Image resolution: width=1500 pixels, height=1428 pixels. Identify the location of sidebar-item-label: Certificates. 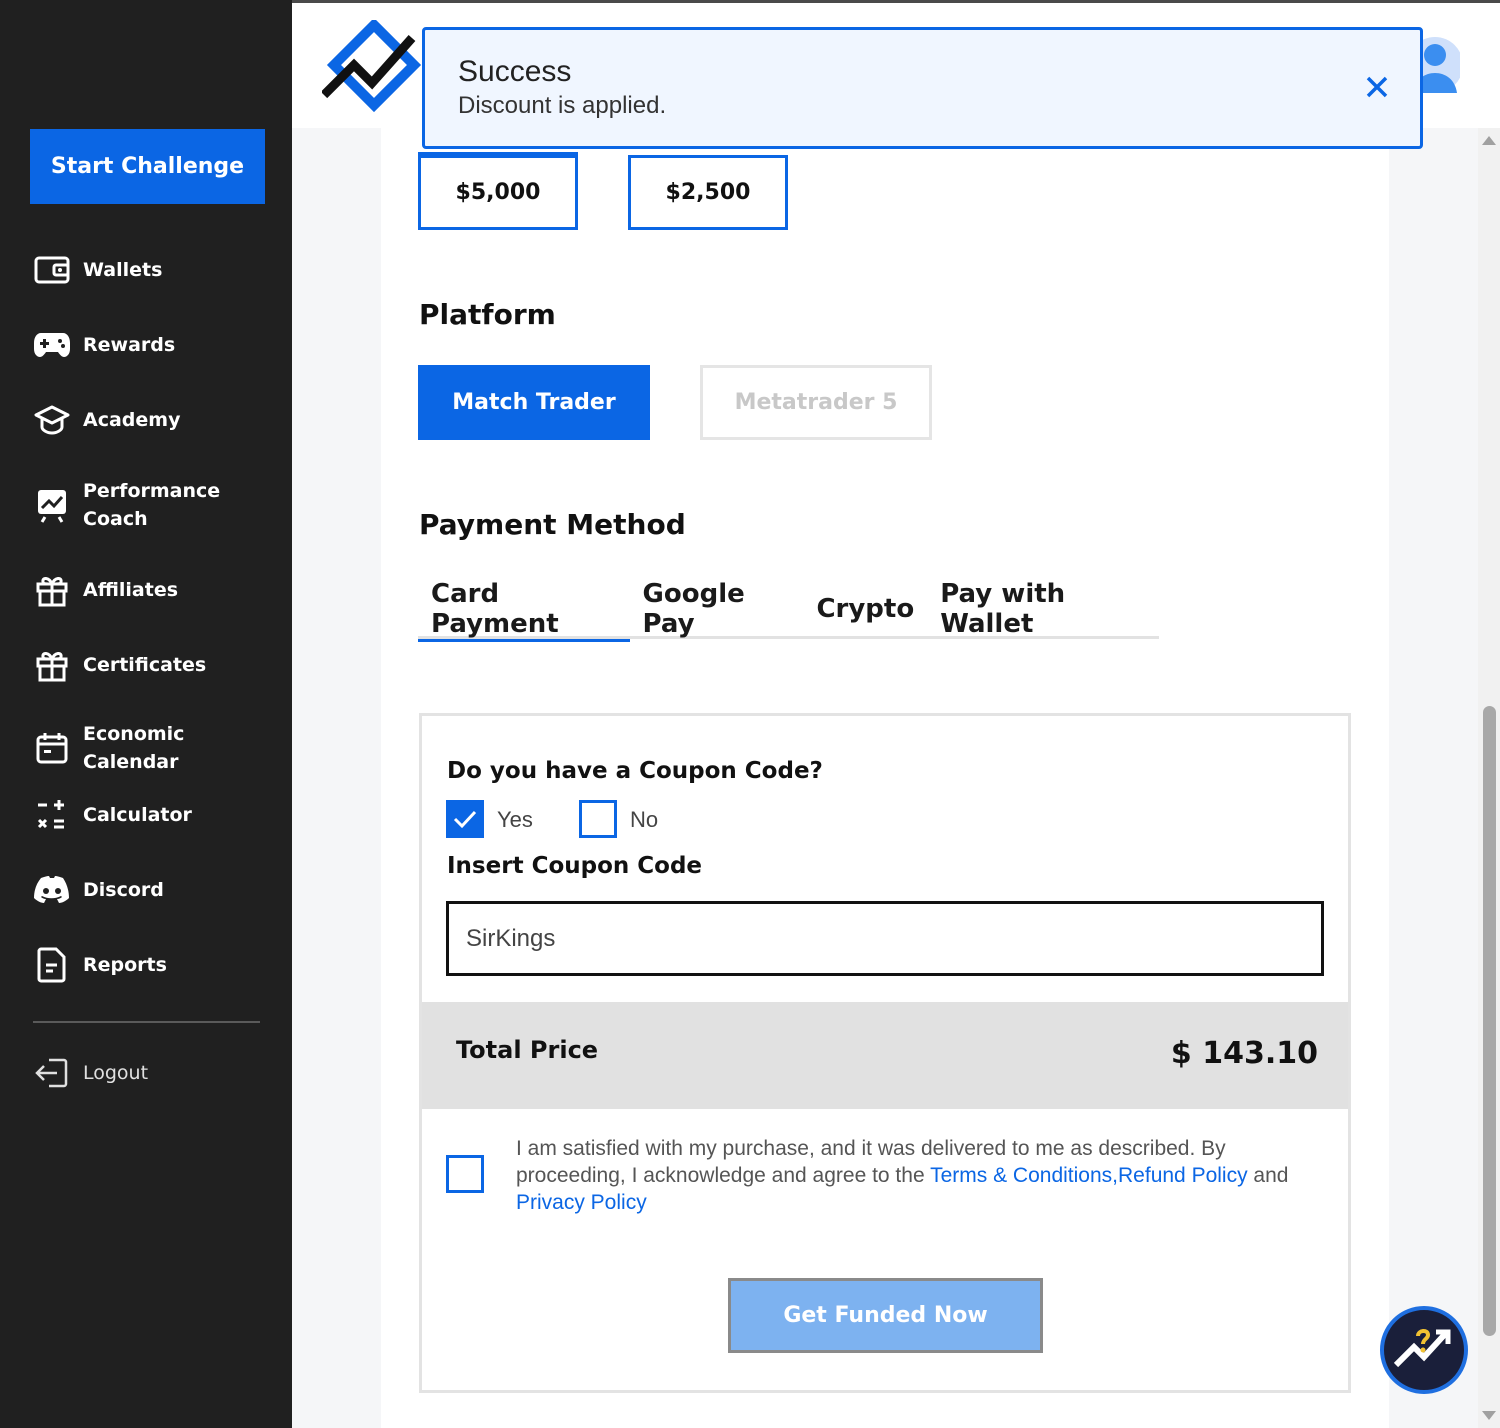
(145, 665).